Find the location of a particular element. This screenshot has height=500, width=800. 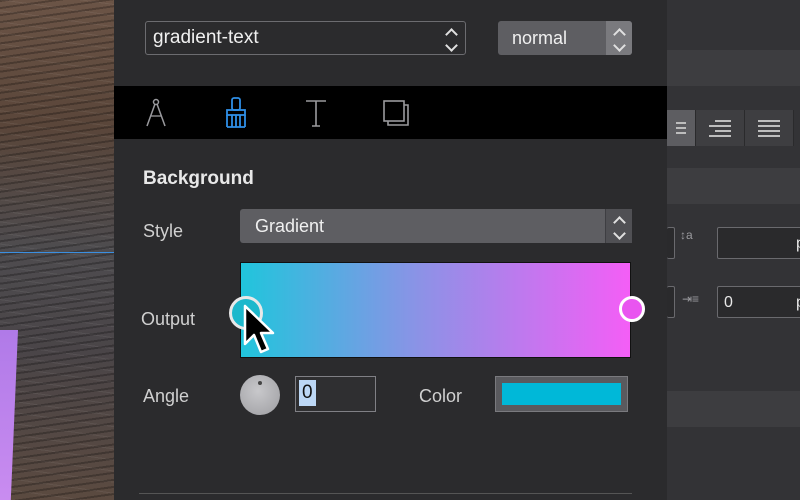

tab-style is located at coordinates (236, 113).